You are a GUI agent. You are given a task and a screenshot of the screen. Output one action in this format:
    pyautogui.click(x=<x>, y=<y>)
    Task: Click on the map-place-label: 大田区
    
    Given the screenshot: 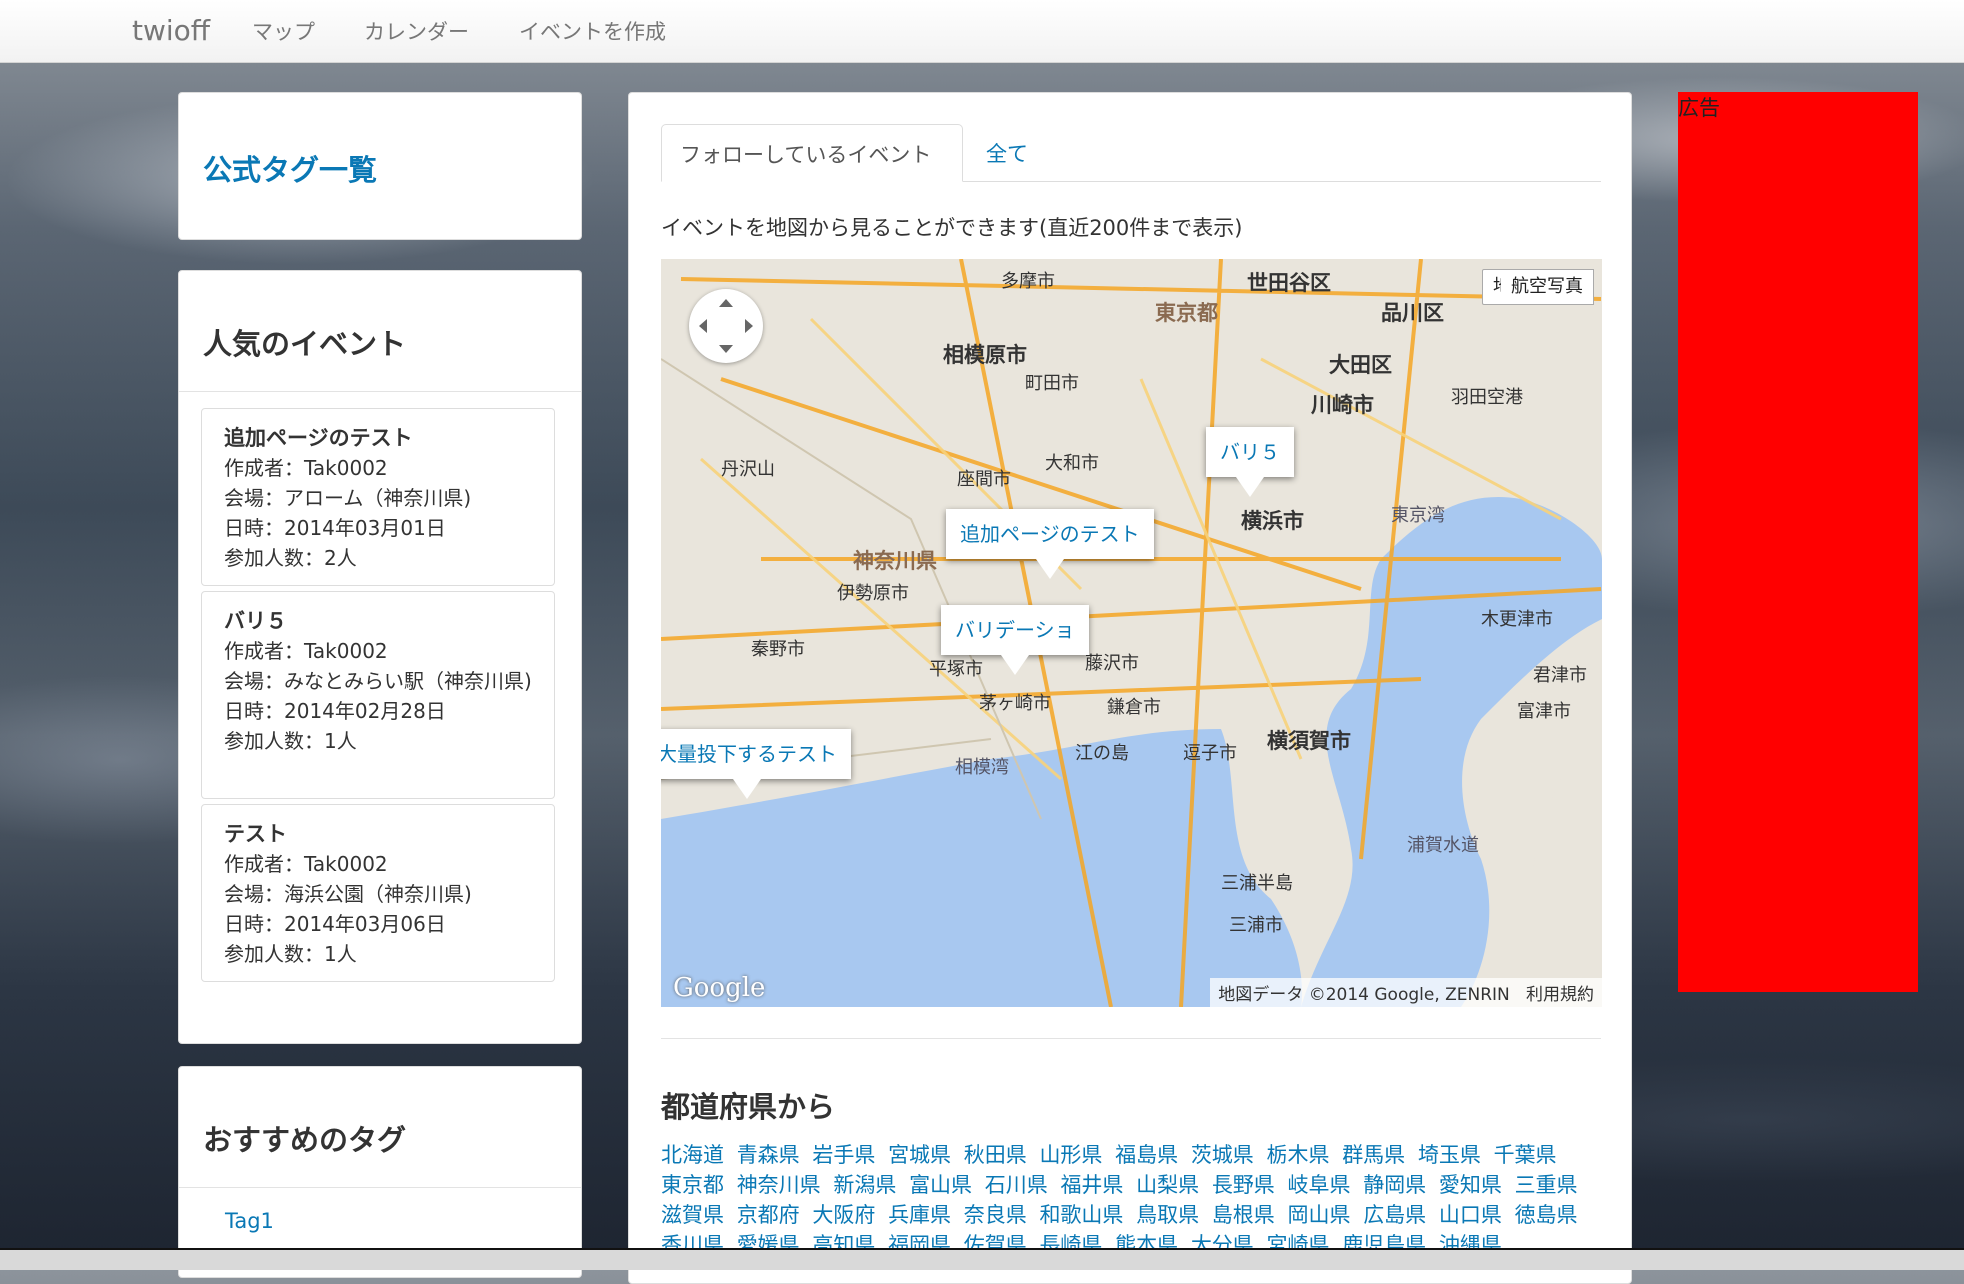 What is the action you would take?
    pyautogui.click(x=1360, y=365)
    